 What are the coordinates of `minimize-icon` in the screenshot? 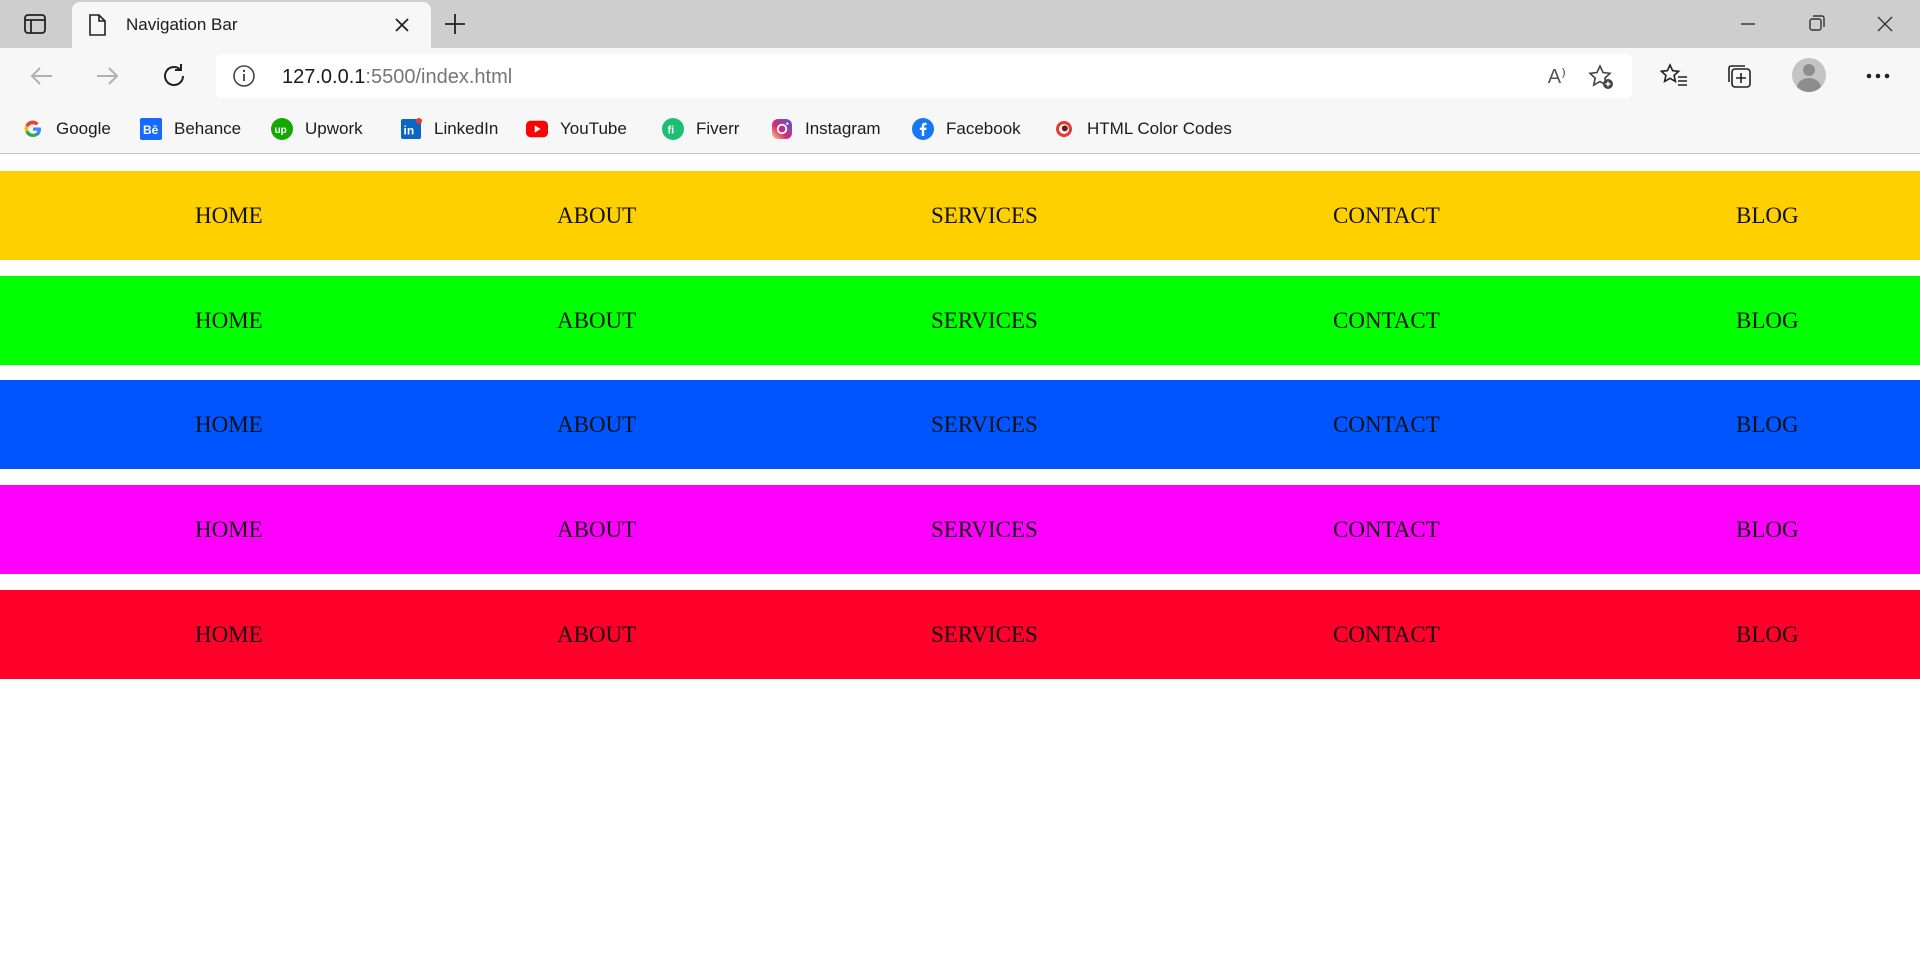 It's located at (1748, 24).